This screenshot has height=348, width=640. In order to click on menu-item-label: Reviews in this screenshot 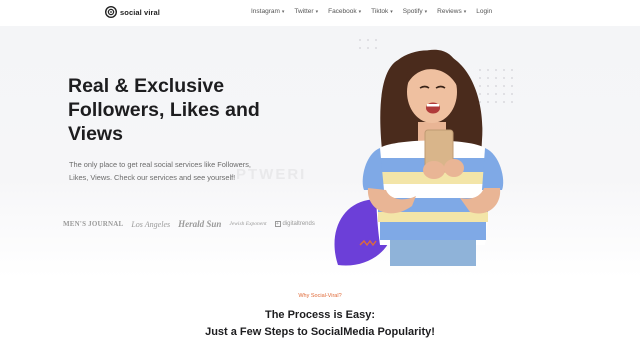, I will do `click(449, 11)`.